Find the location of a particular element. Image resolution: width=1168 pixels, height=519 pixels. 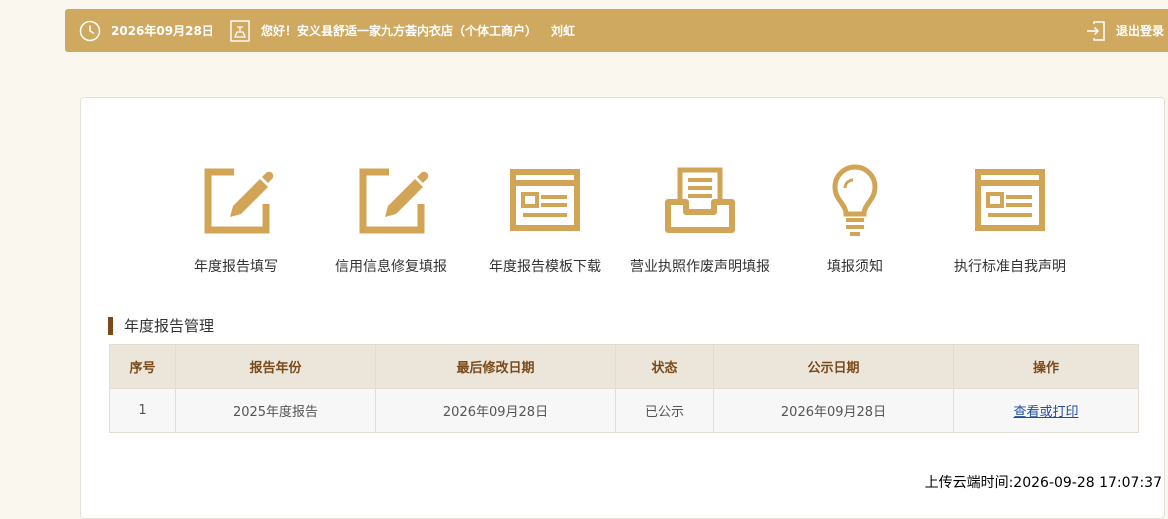

menu-filing-instructions: 填报须知 is located at coordinates (855, 219).